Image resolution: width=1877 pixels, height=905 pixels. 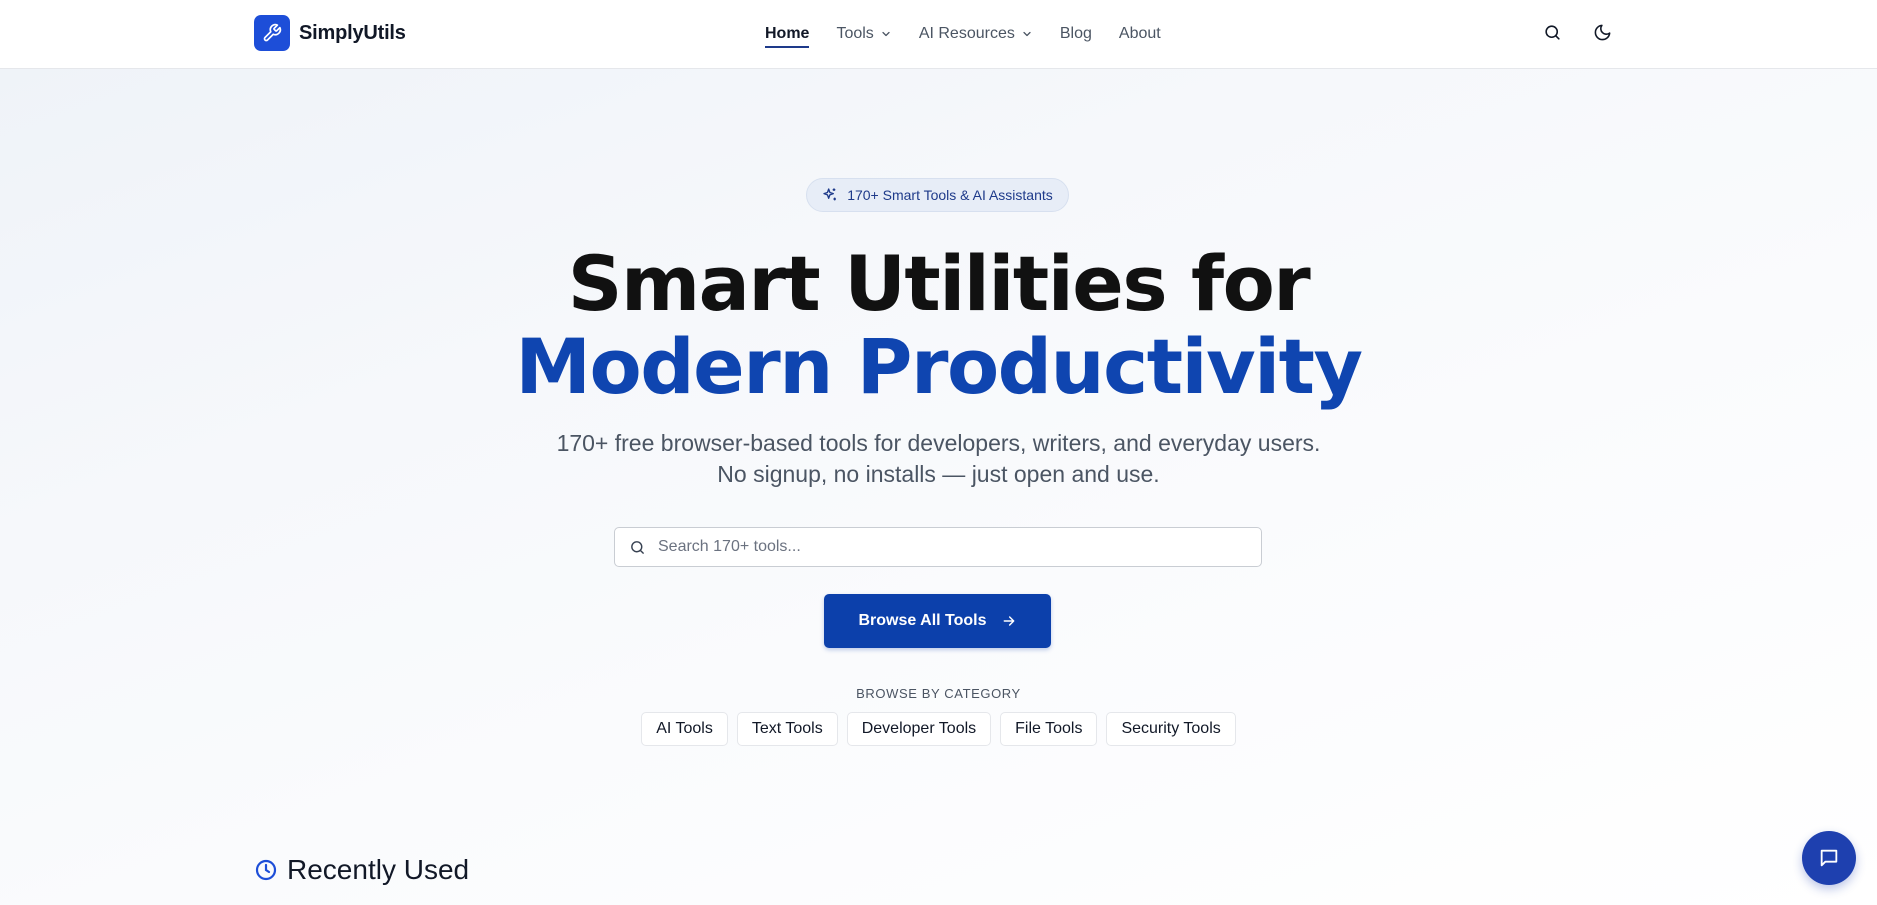 I want to click on browse-all-tools-button: Browse All Tools, so click(x=937, y=621).